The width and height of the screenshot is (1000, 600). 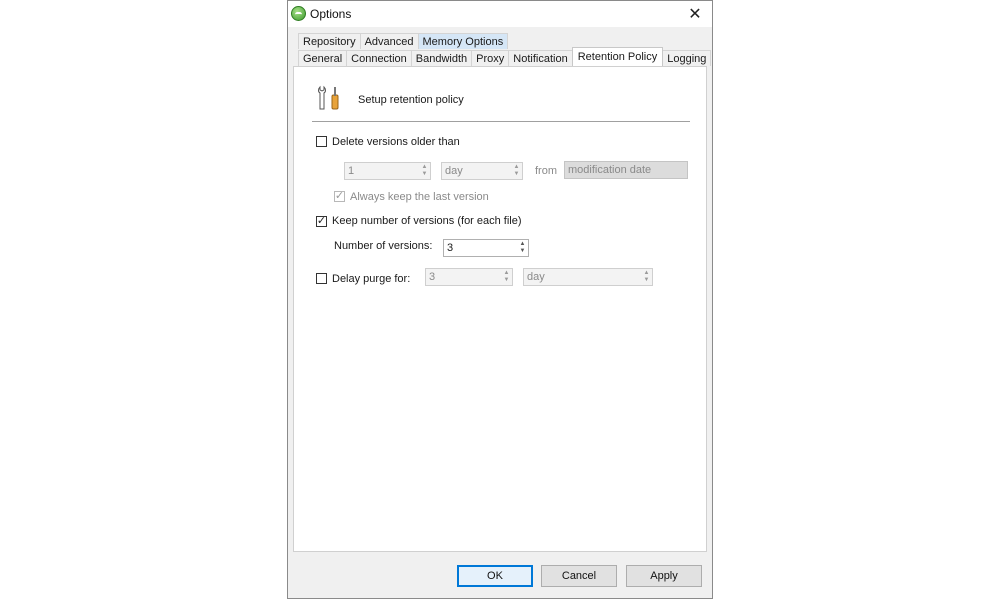 What do you see at coordinates (432, 277) in the screenshot?
I see `delay-purge-amount-value: 3` at bounding box center [432, 277].